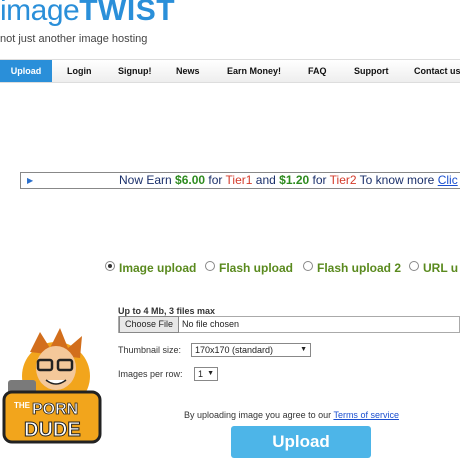 The image size is (460, 460). What do you see at coordinates (135, 71) in the screenshot?
I see `nav-signup: Signup!` at bounding box center [135, 71].